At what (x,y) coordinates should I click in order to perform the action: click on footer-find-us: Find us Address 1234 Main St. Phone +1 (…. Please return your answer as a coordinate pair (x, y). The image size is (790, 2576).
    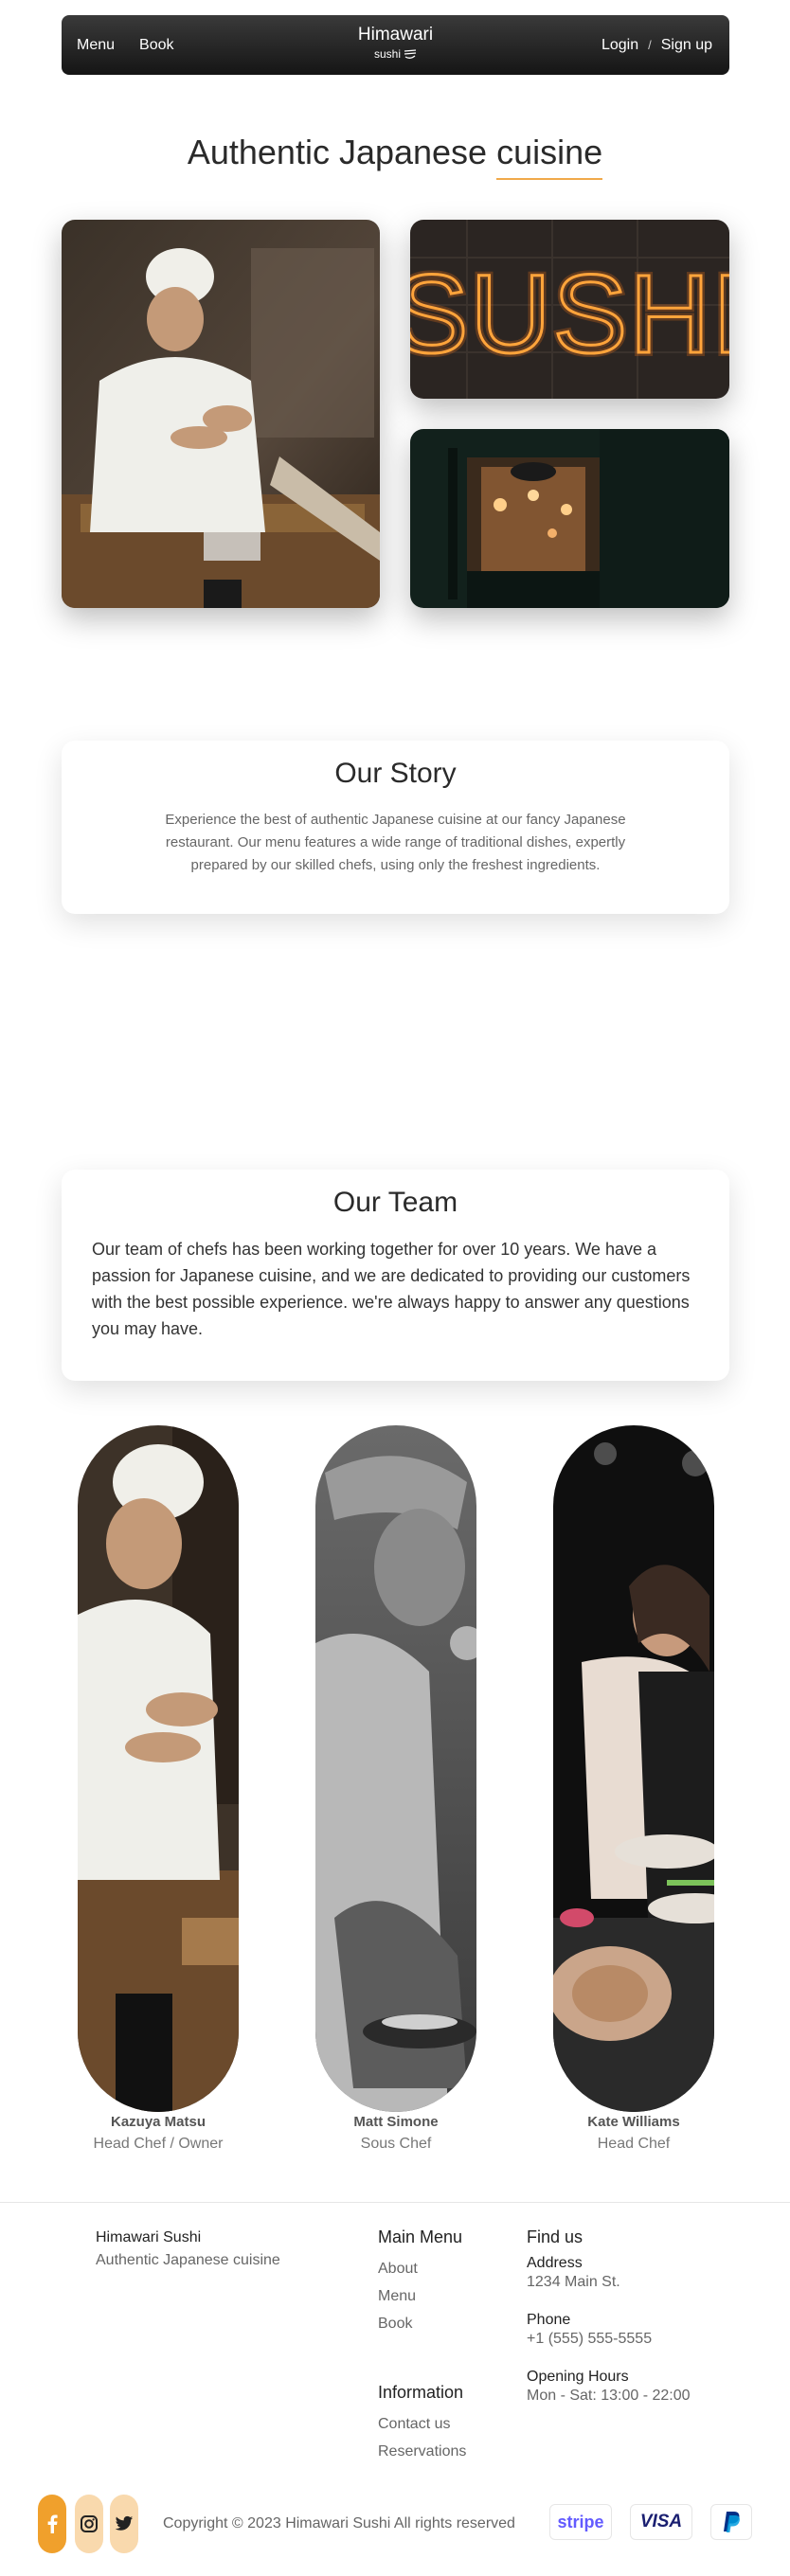
    Looking at the image, I should click on (609, 2316).